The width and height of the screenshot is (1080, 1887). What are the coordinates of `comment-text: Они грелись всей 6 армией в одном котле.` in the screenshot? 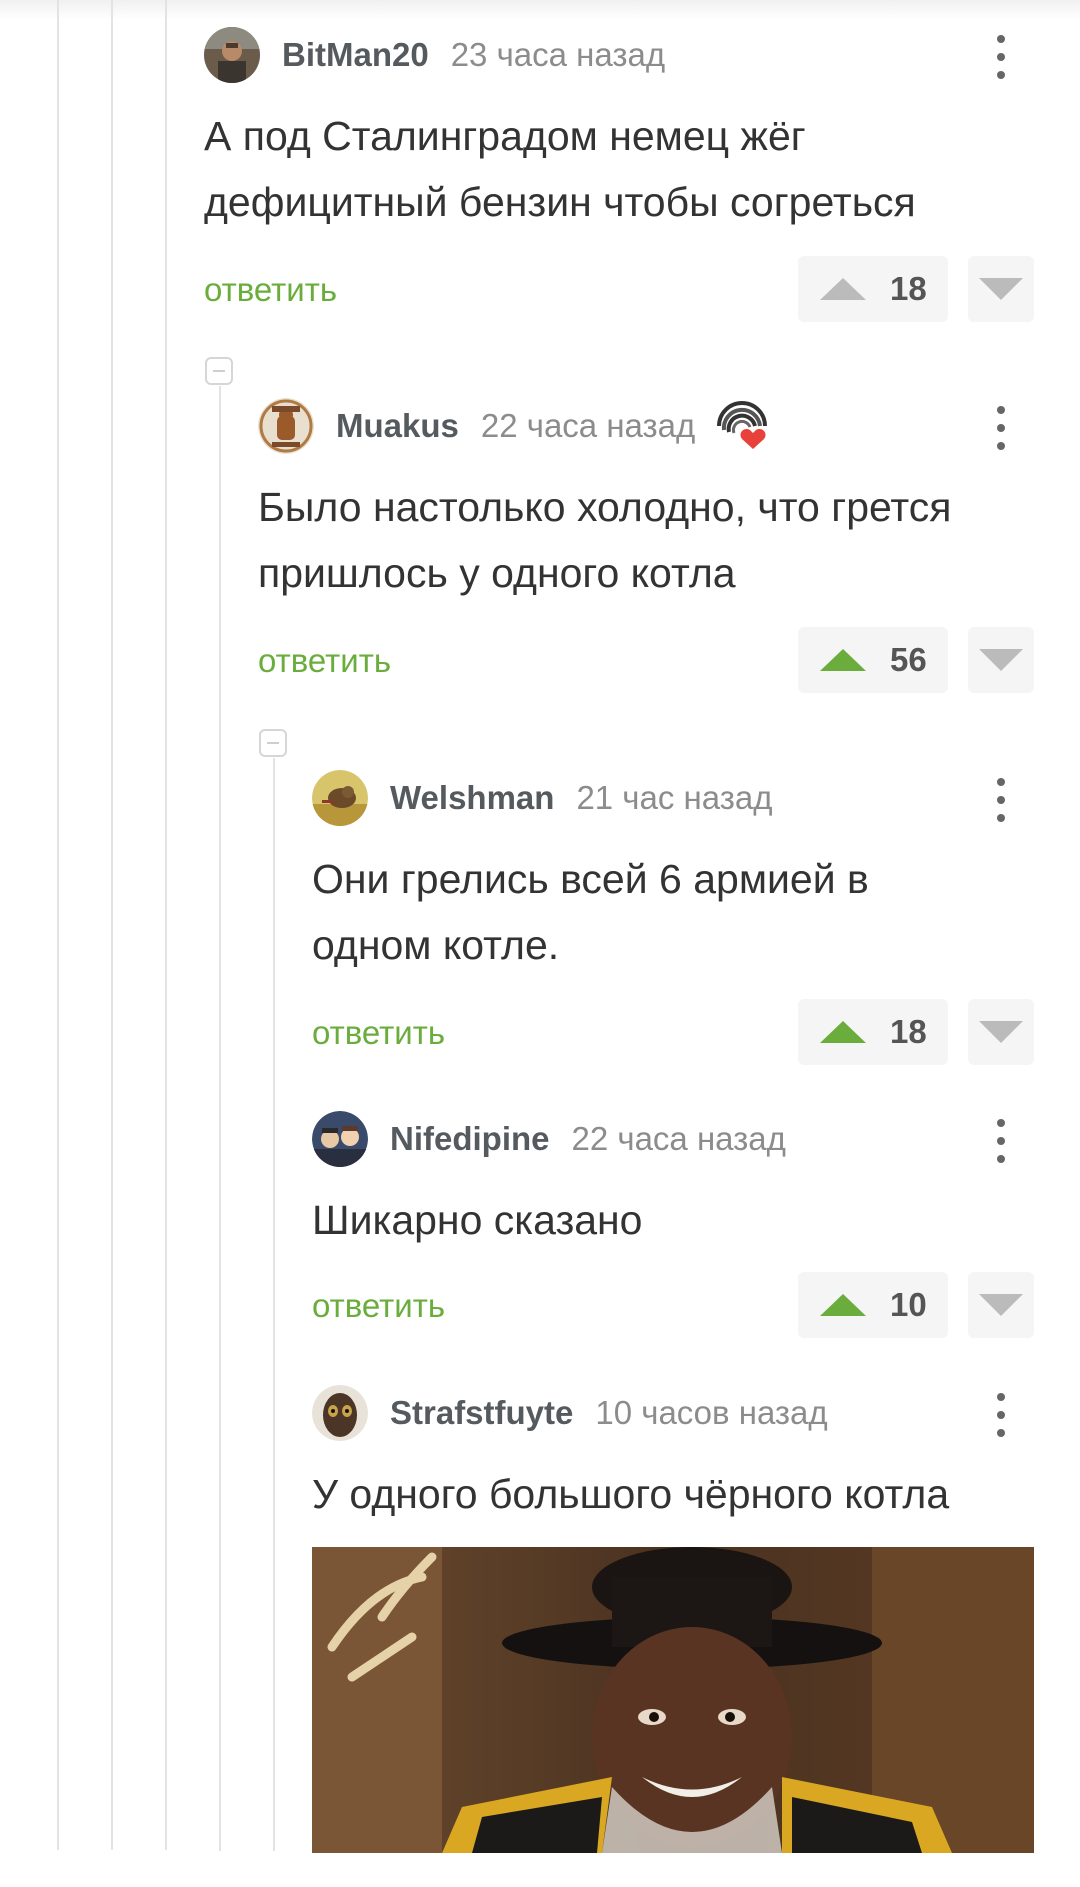 It's located at (590, 912).